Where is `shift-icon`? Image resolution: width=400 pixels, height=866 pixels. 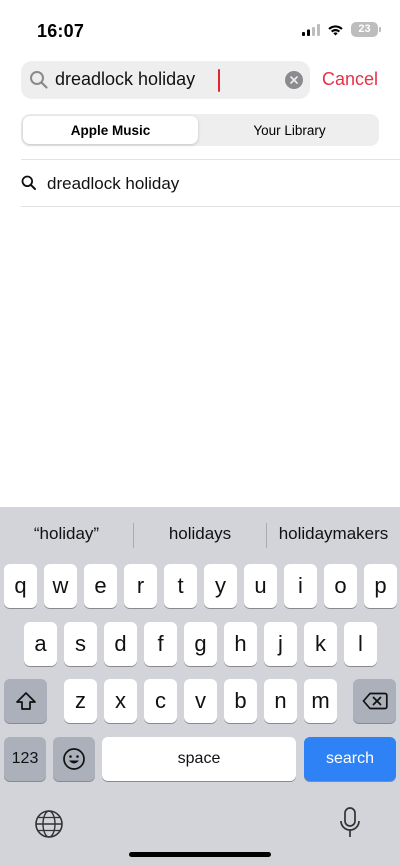 shift-icon is located at coordinates (25, 701).